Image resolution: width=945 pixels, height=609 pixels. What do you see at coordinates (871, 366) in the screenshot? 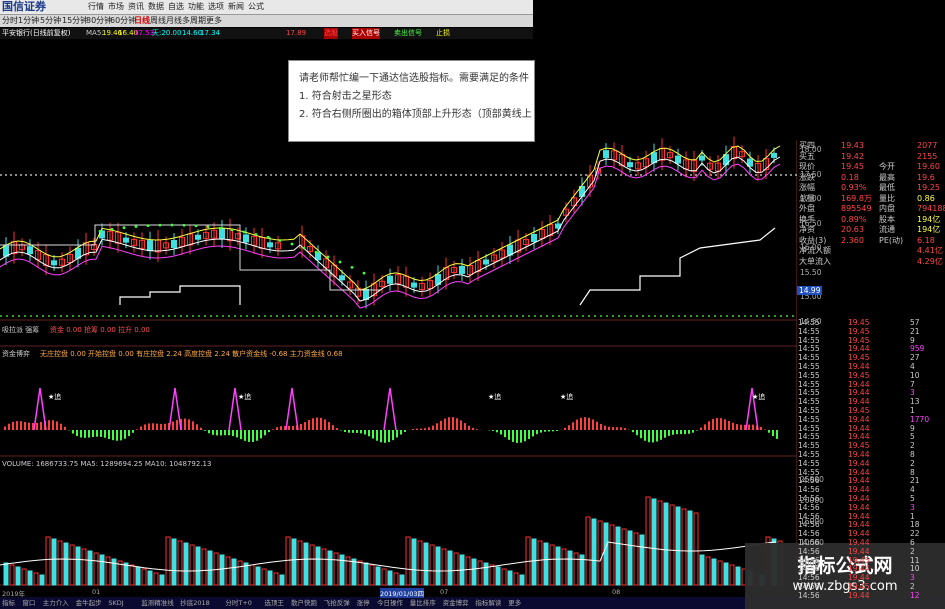
I see `tick-row: 14:55 19.44 4` at bounding box center [871, 366].